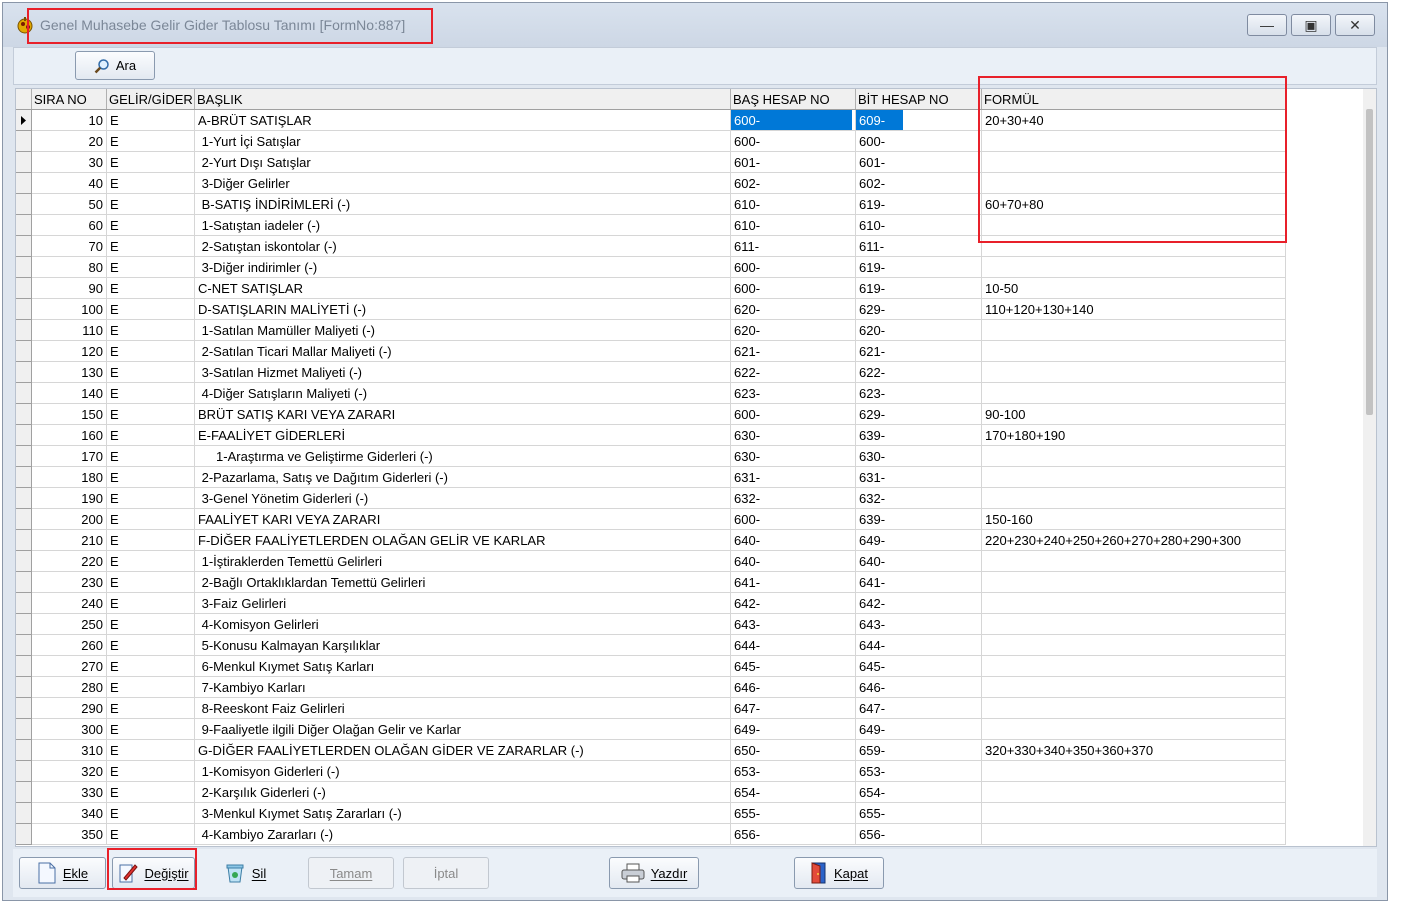  I want to click on cell-bit: 645-, so click(919, 666).